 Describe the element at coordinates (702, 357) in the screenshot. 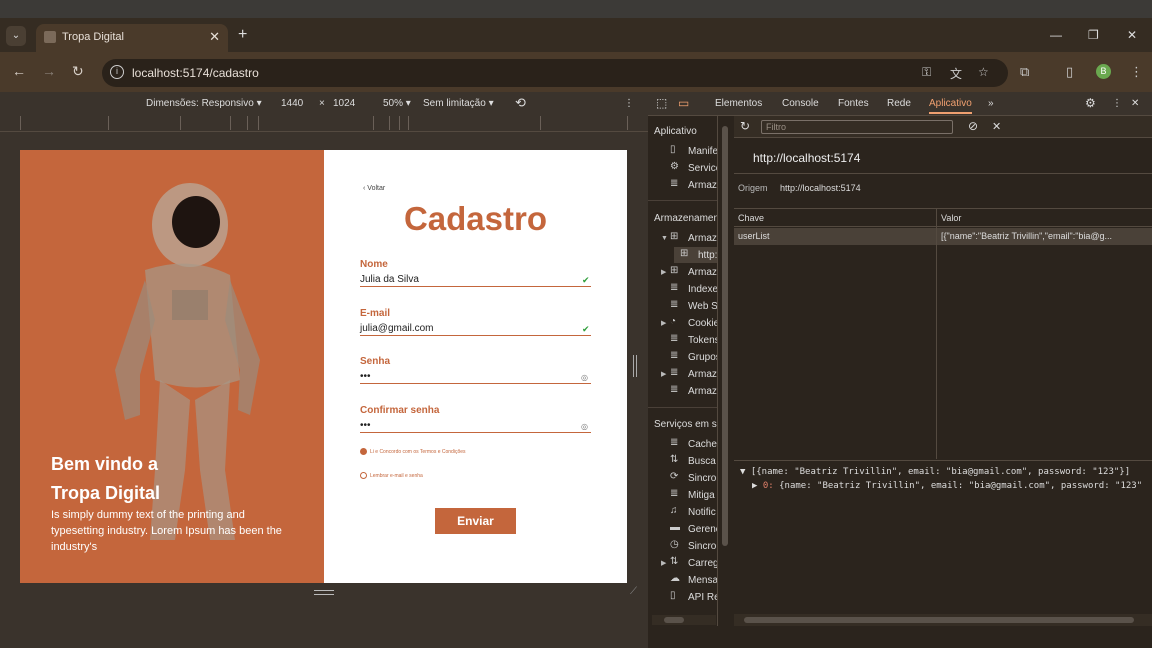

I see `sidebar-item-groups: Grupos` at that location.